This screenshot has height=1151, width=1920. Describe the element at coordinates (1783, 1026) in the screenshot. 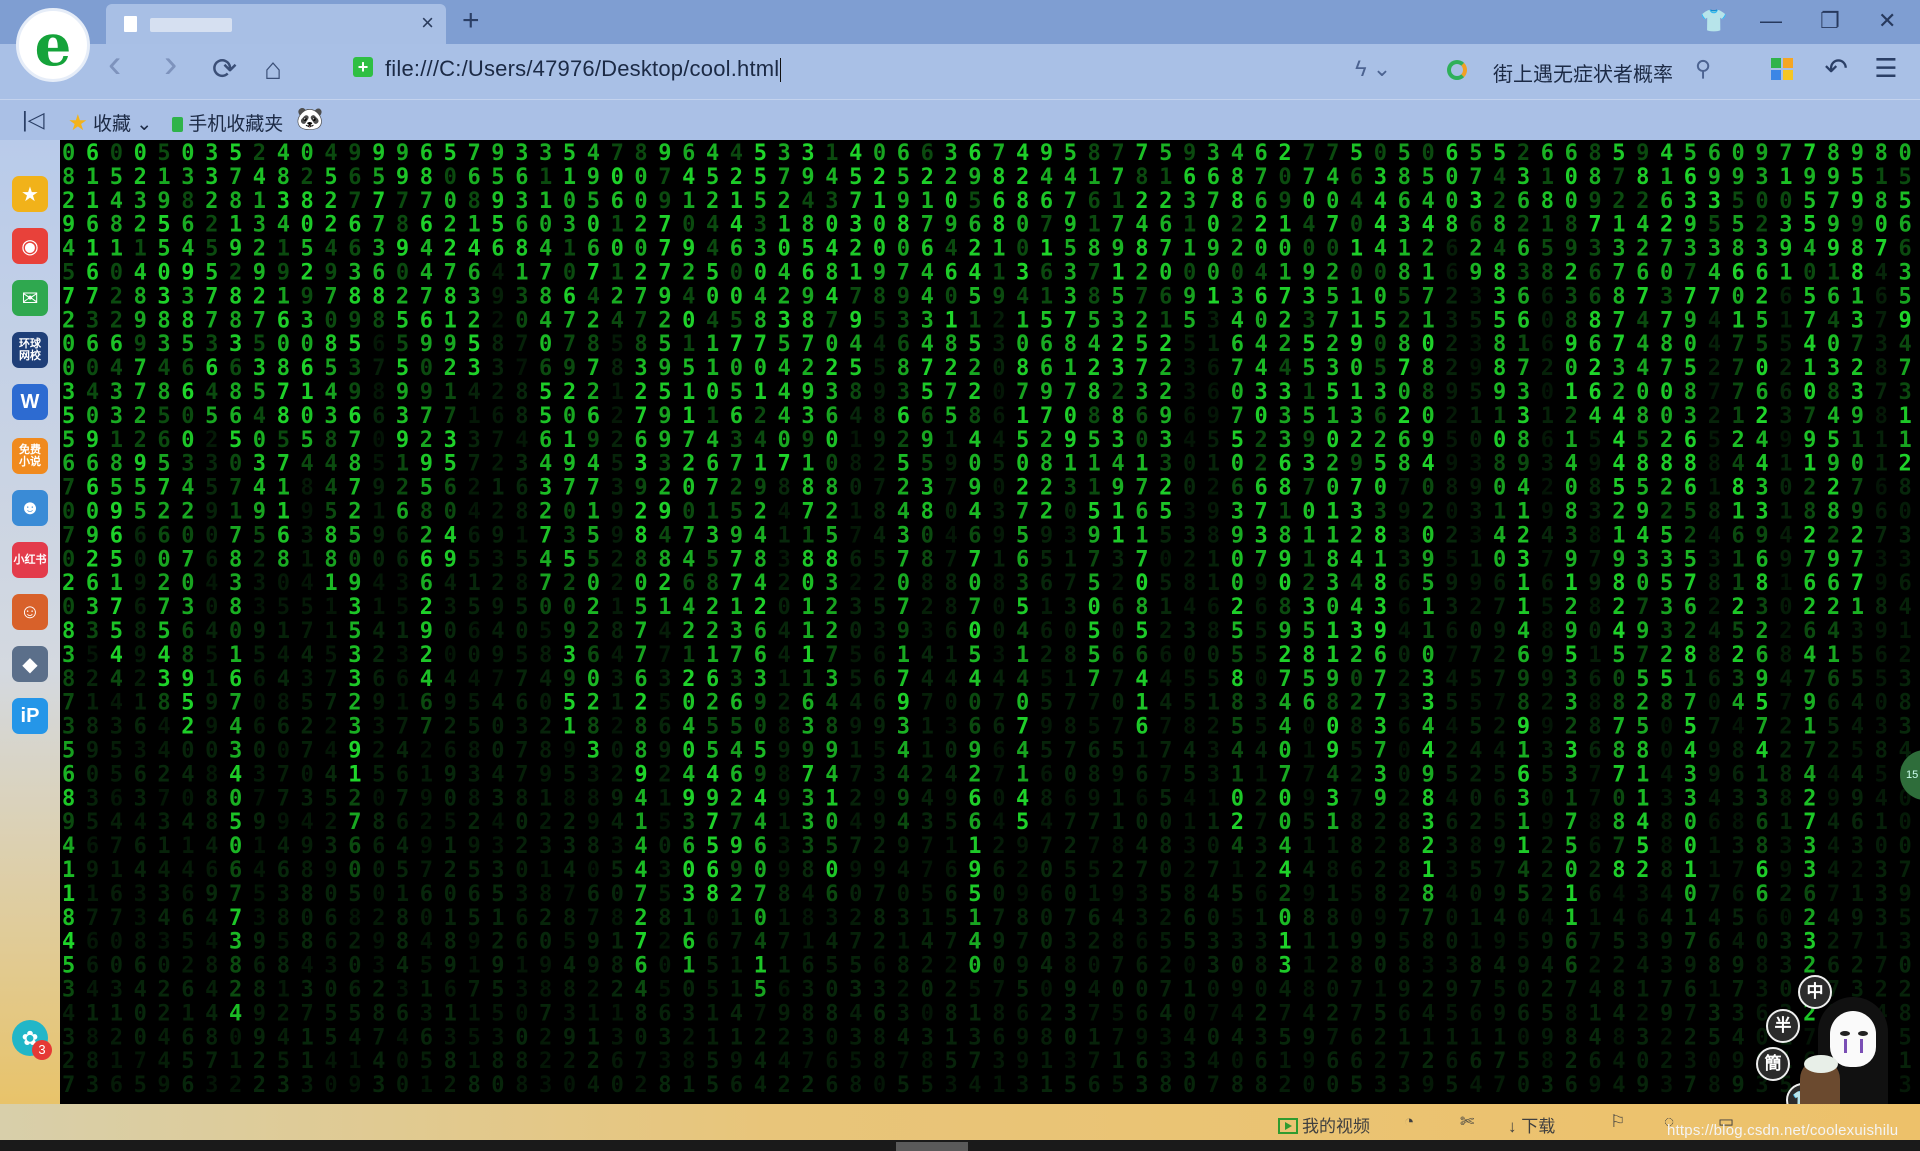

I see `ime-halfwidth-button: 半` at that location.